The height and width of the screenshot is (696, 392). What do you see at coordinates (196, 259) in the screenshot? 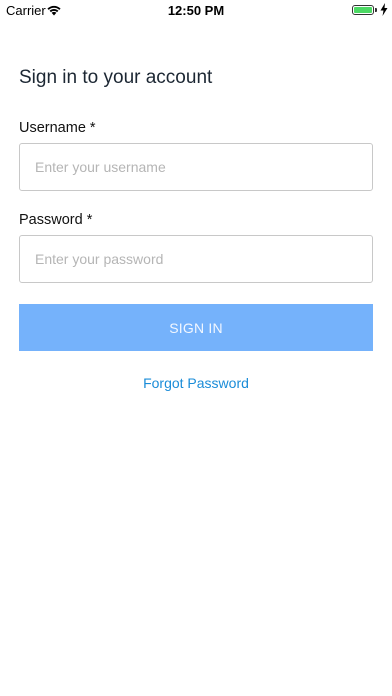
I see `password-input` at bounding box center [196, 259].